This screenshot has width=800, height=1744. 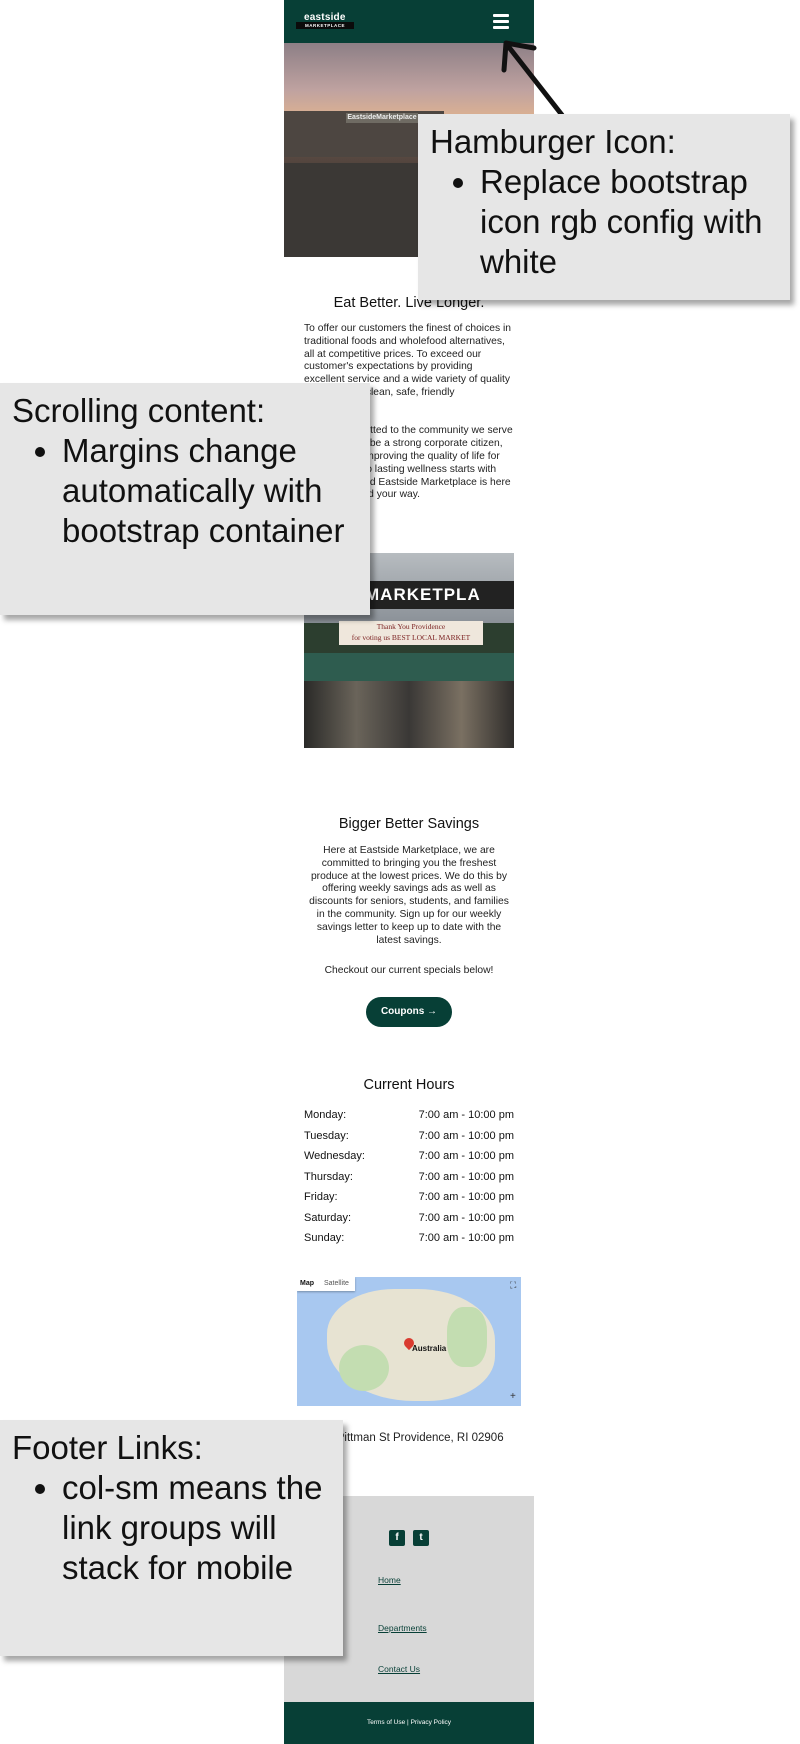 What do you see at coordinates (431, 1722) in the screenshot?
I see `privacy-link: Privacy Policy` at bounding box center [431, 1722].